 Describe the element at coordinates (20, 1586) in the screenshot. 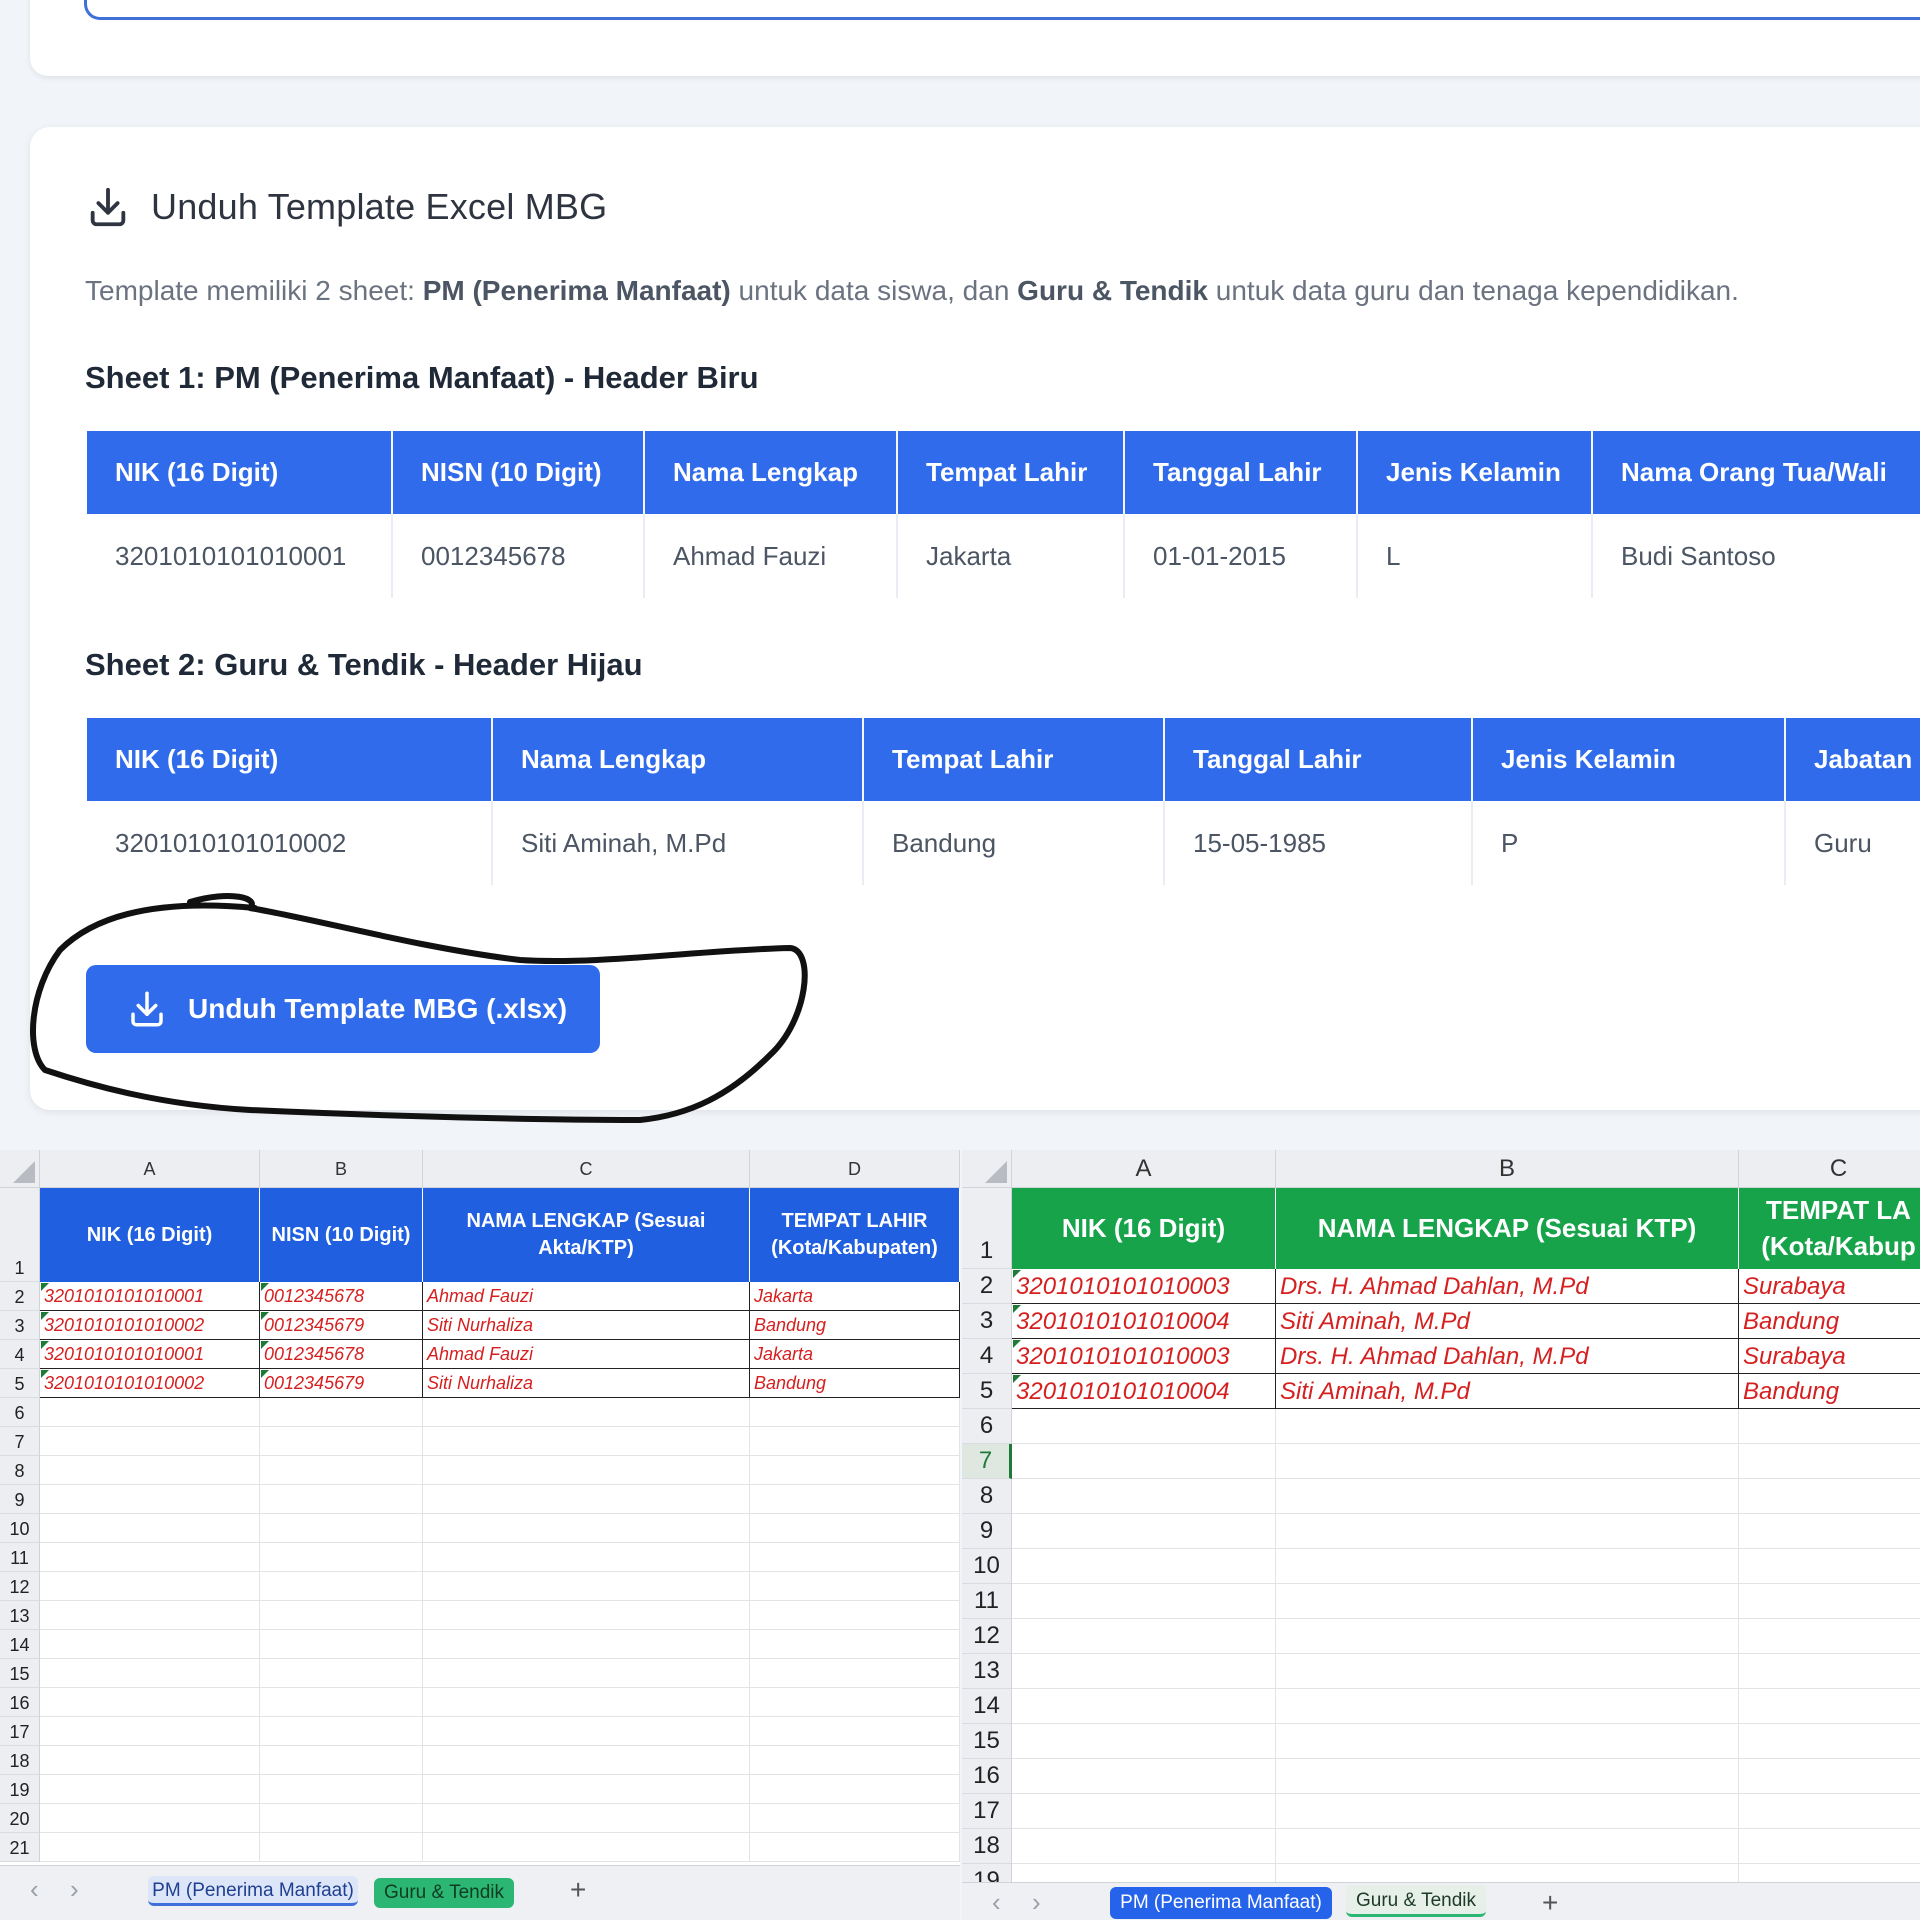

I see `row-header: 12` at that location.